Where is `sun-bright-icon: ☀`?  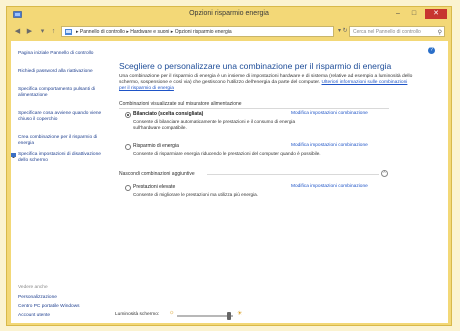 sun-bright-icon: ☀ is located at coordinates (240, 314).